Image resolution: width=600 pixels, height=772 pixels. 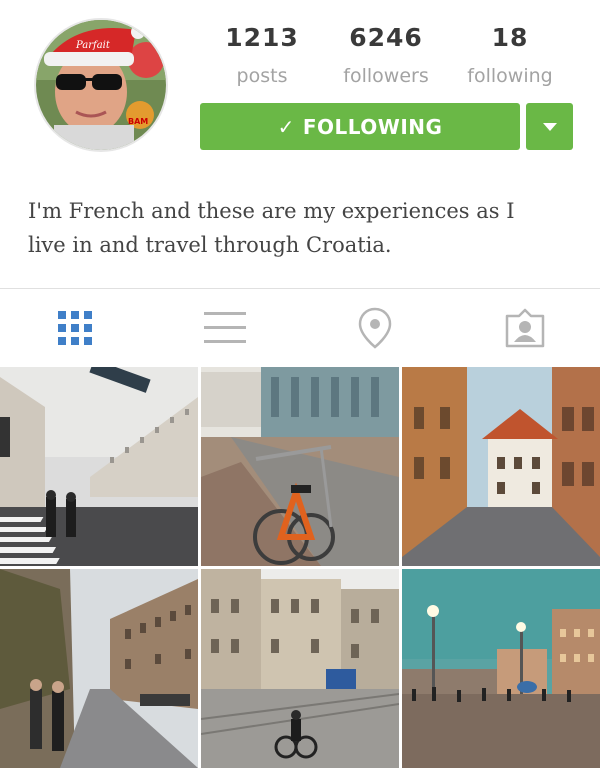 I want to click on posts-stat: 1213 posts, so click(x=262, y=58).